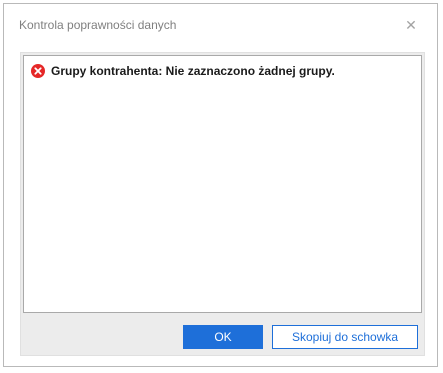 This screenshot has height=373, width=443. What do you see at coordinates (38, 71) in the screenshot?
I see `error-icon` at bounding box center [38, 71].